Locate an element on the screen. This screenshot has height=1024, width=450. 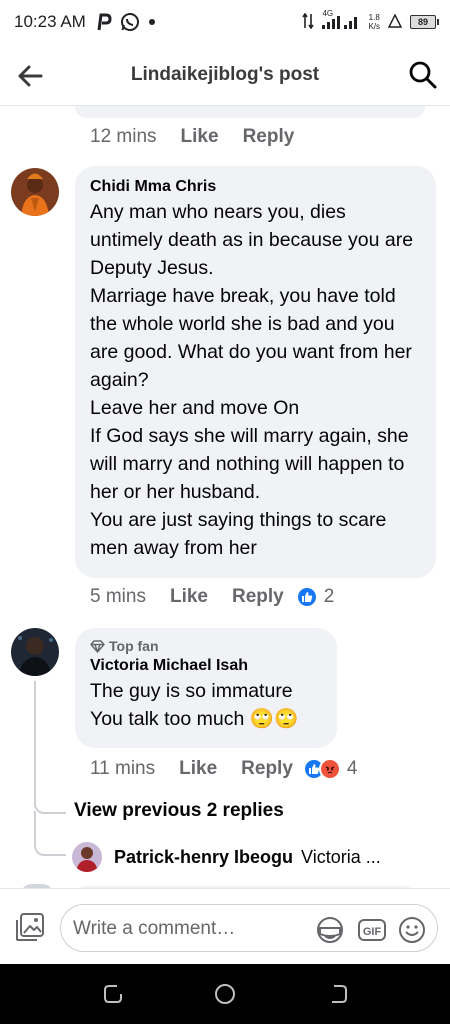
comment-composer: GIF is located at coordinates (225, 926).